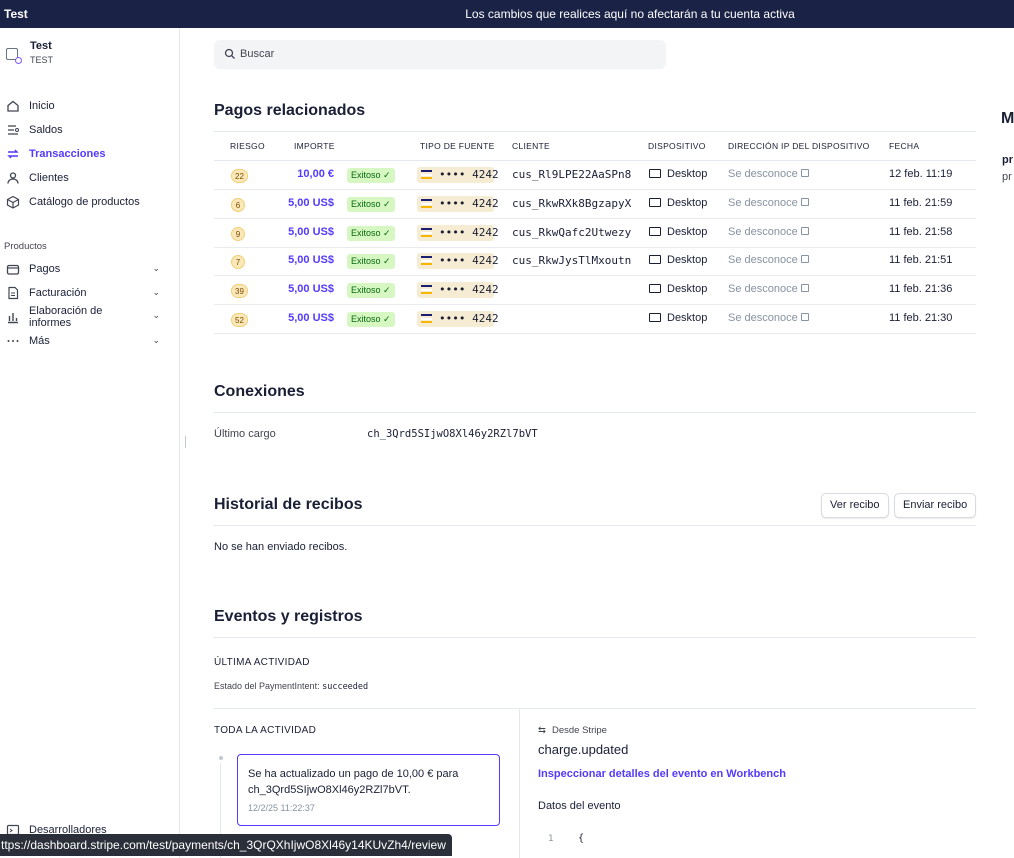  What do you see at coordinates (440, 54) in the screenshot?
I see `search-input: Buscar` at bounding box center [440, 54].